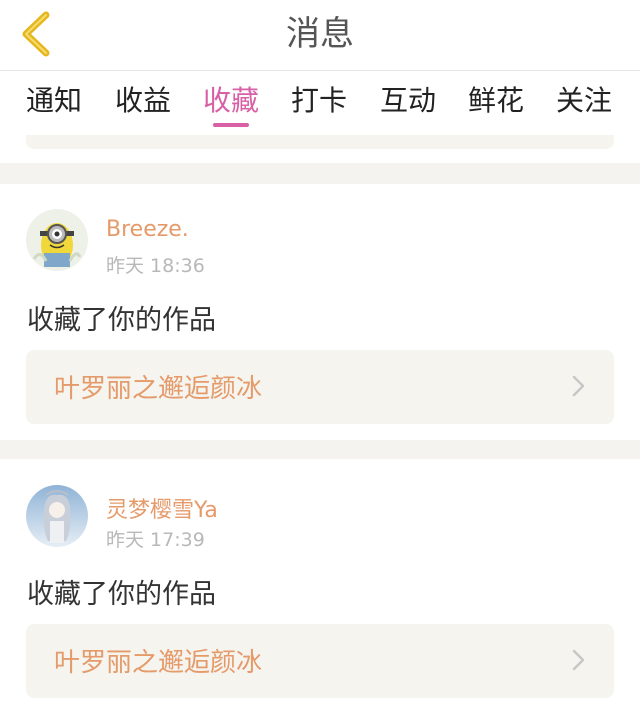 This screenshot has height=705, width=640. I want to click on tab-earnings: 收益, so click(143, 106).